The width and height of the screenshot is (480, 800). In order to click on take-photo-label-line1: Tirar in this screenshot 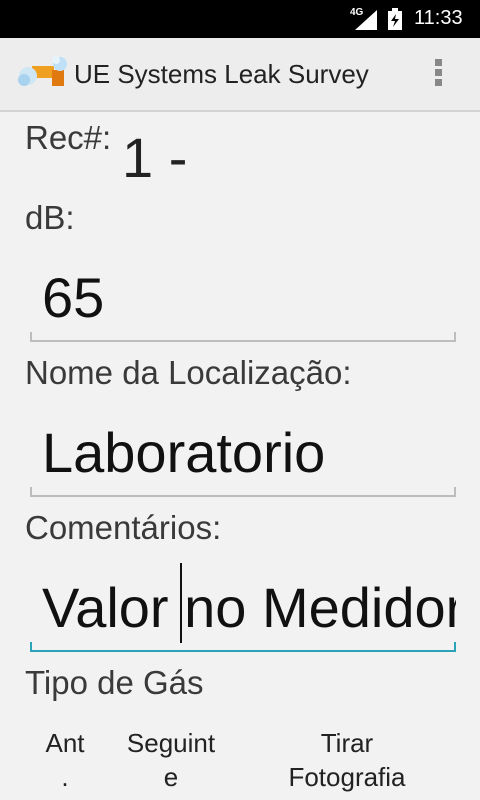, I will do `click(347, 743)`.